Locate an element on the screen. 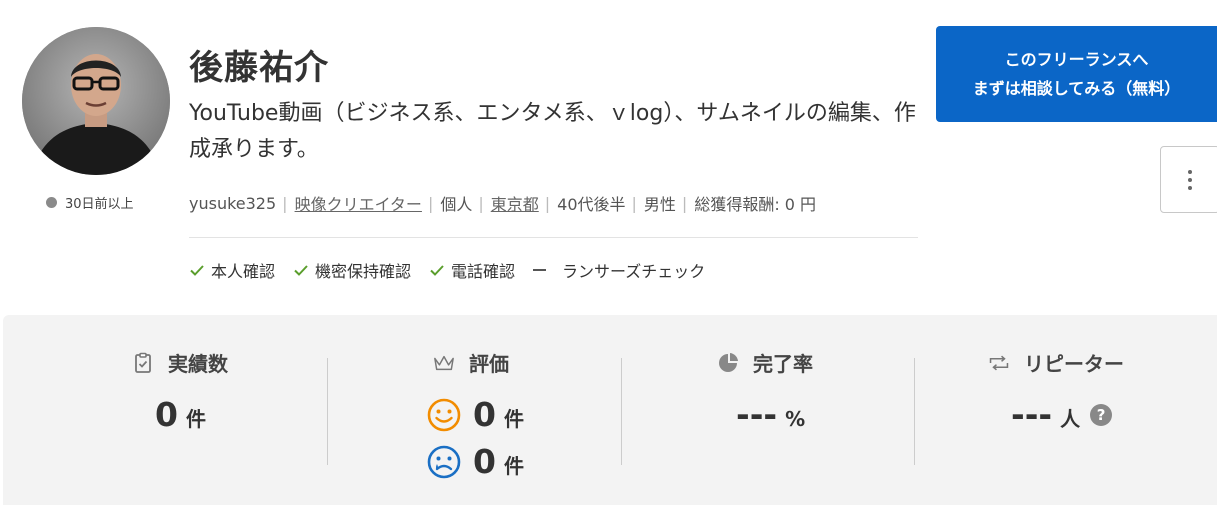  crown-icon is located at coordinates (444, 362).